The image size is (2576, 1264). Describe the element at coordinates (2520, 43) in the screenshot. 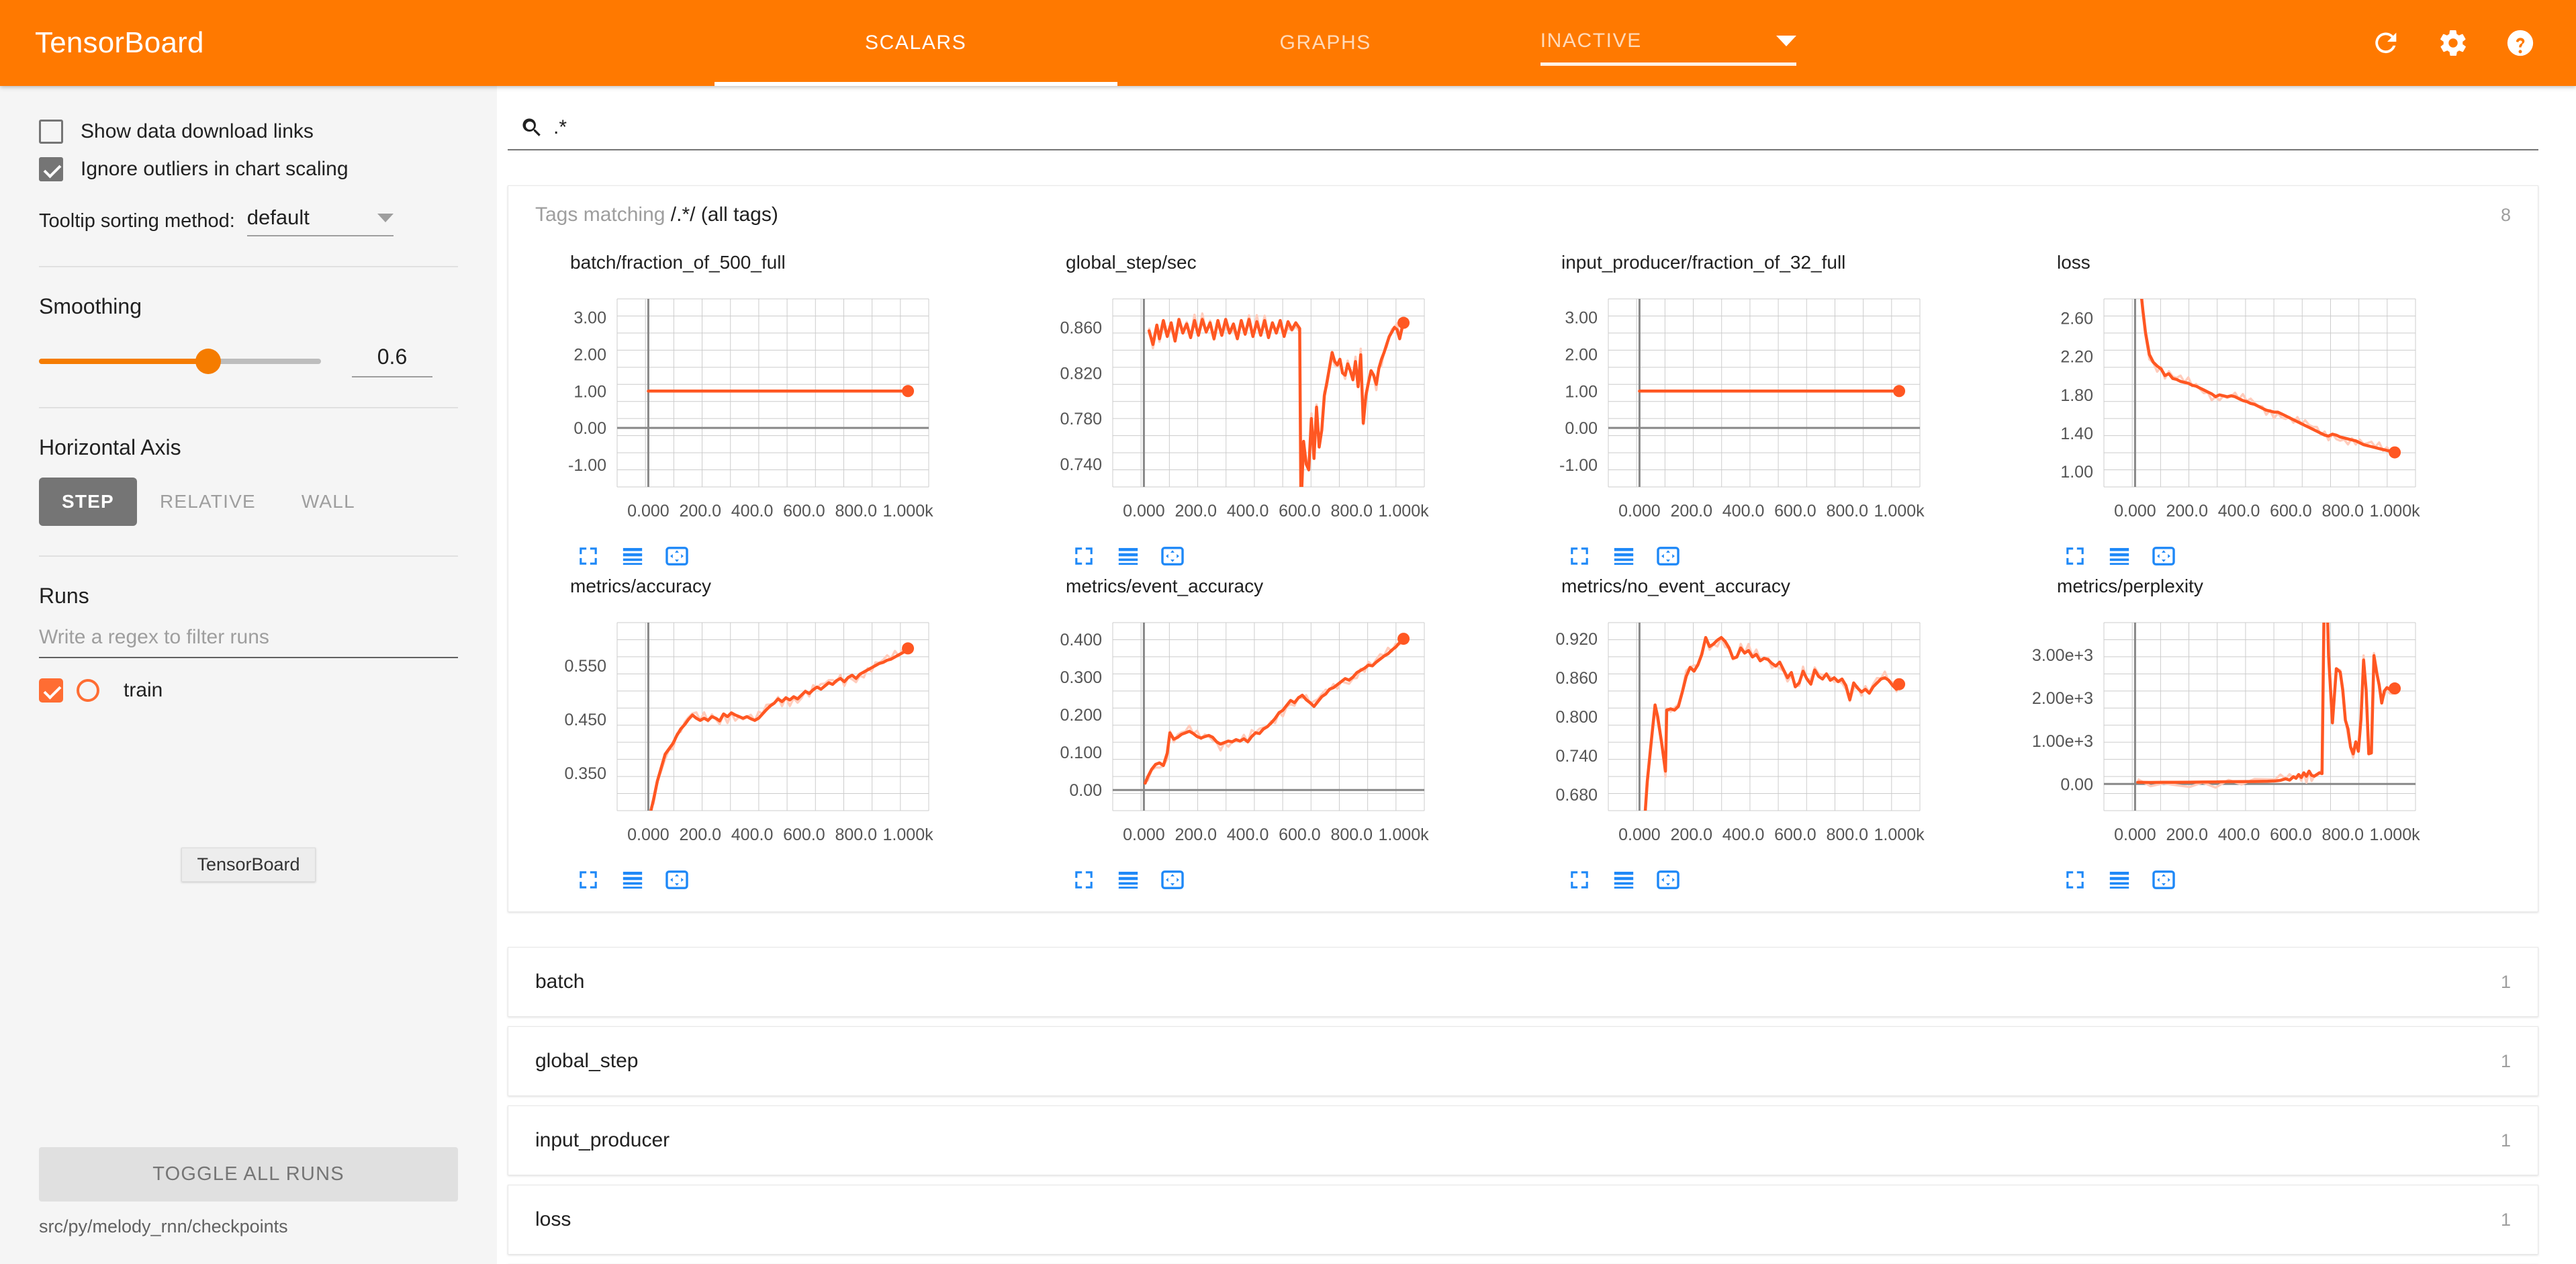

I see `help-icon` at that location.